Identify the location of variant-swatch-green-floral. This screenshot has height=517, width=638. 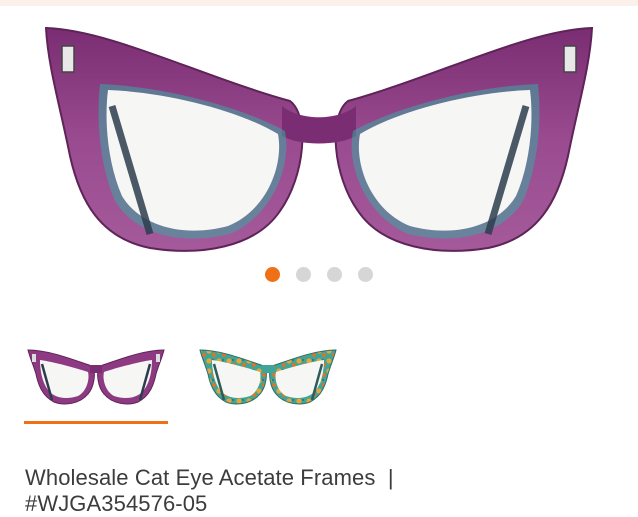
(268, 381).